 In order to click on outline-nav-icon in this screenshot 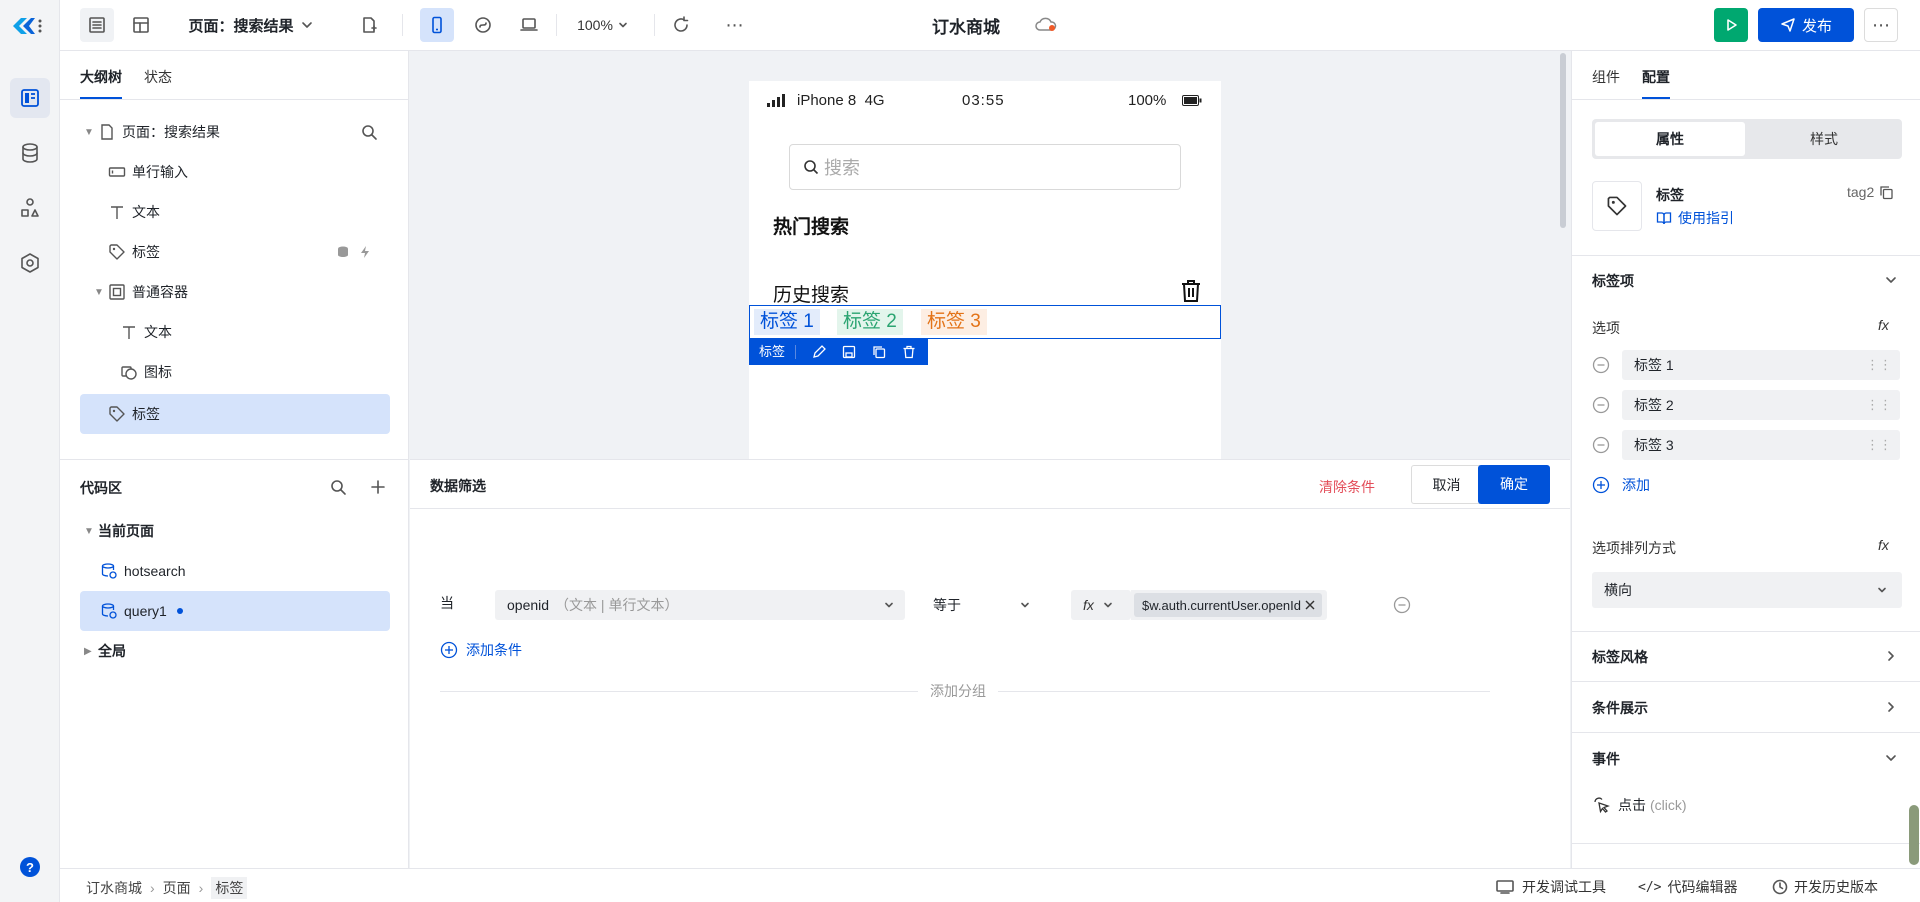, I will do `click(30, 98)`.